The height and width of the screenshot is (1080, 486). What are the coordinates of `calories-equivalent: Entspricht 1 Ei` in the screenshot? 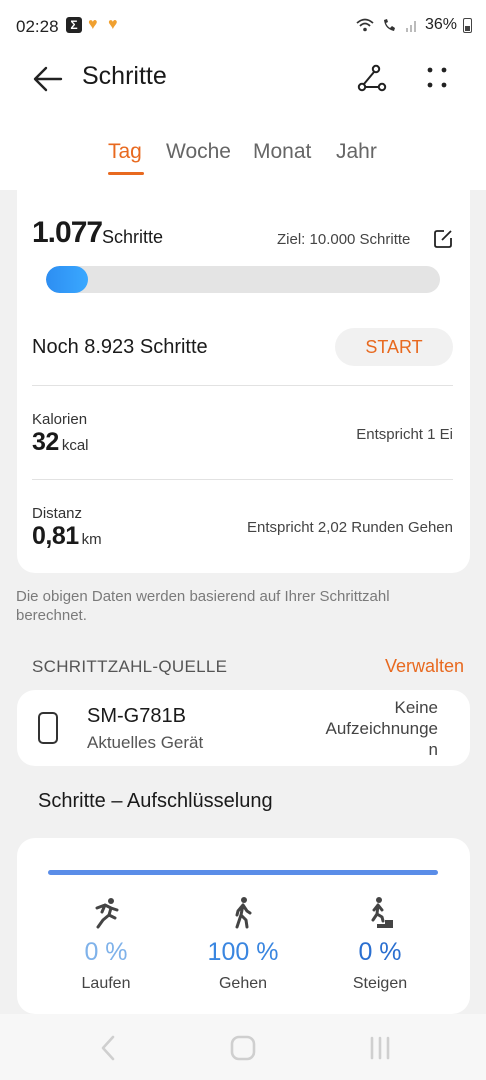 It's located at (404, 434).